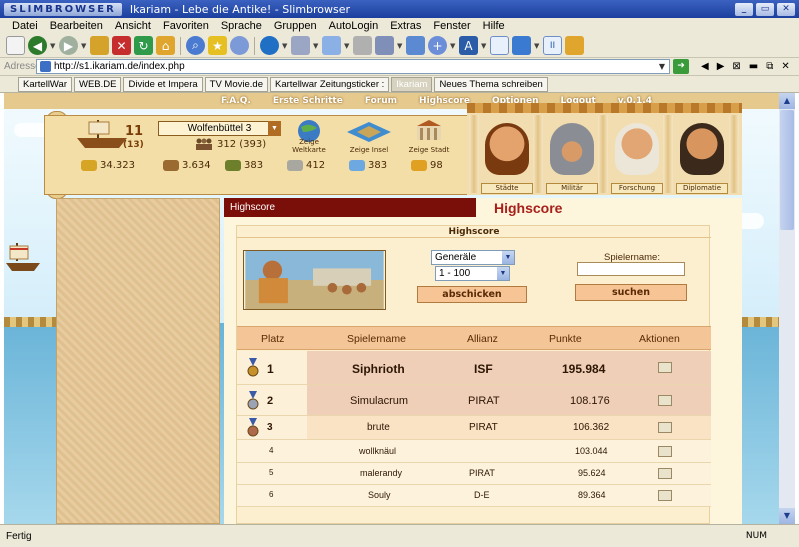  Describe the element at coordinates (631, 269) in the screenshot. I see `player-name-input` at that location.